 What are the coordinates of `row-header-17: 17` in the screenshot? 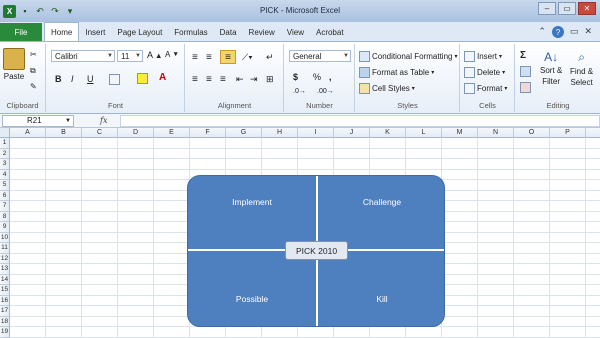 It's located at (5, 311).